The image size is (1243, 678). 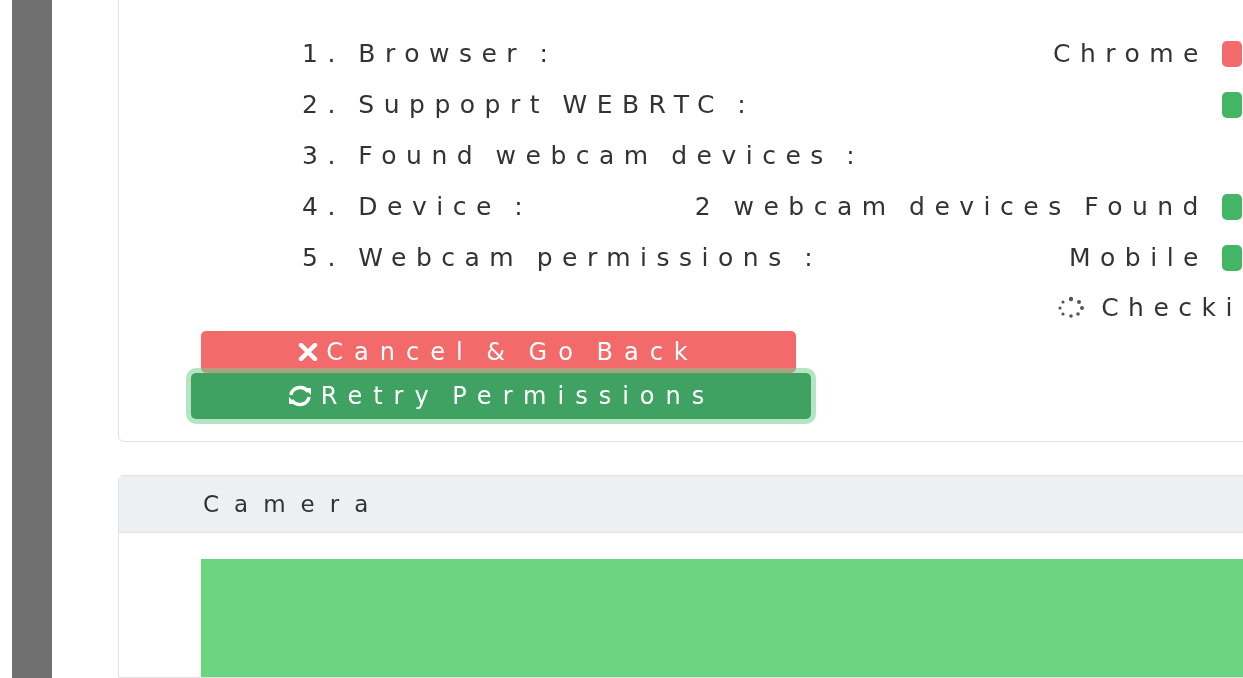 What do you see at coordinates (430, 53) in the screenshot?
I see `check-label: 1. Browser :` at bounding box center [430, 53].